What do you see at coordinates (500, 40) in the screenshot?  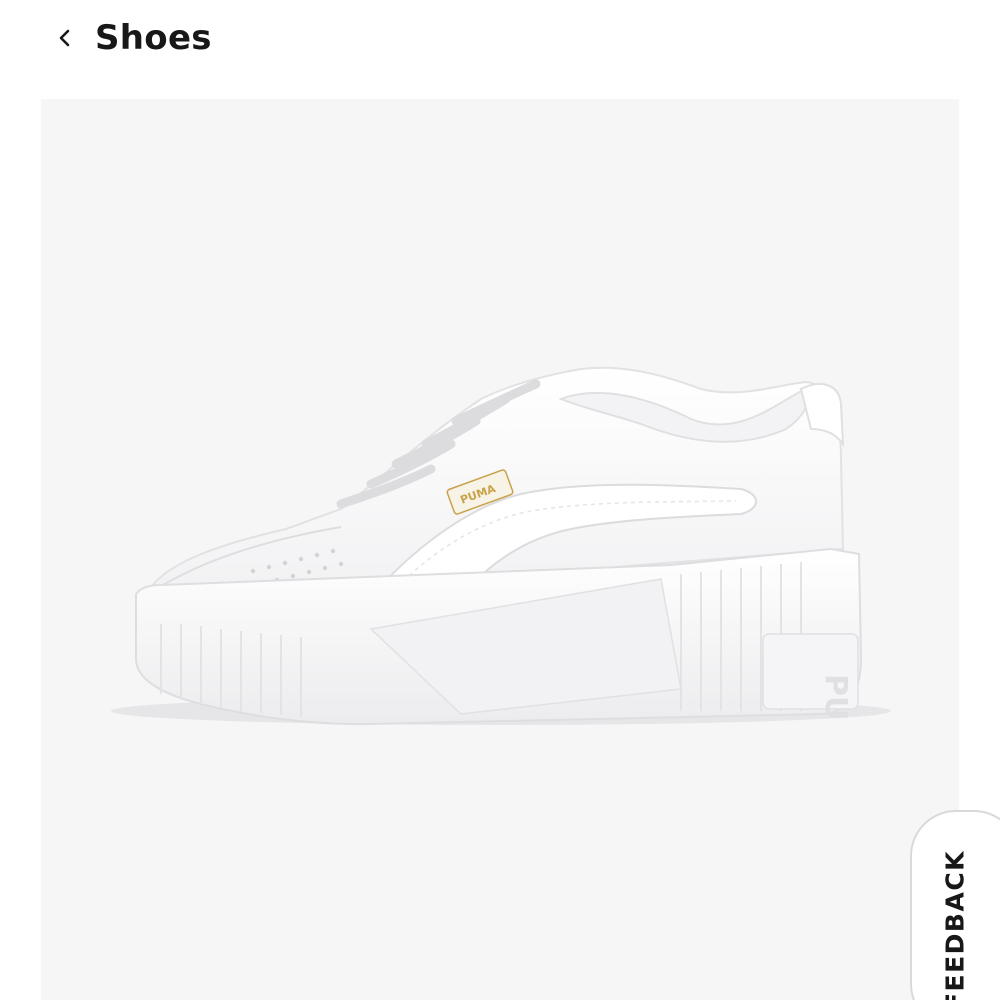 I see `page-header: Shoes` at bounding box center [500, 40].